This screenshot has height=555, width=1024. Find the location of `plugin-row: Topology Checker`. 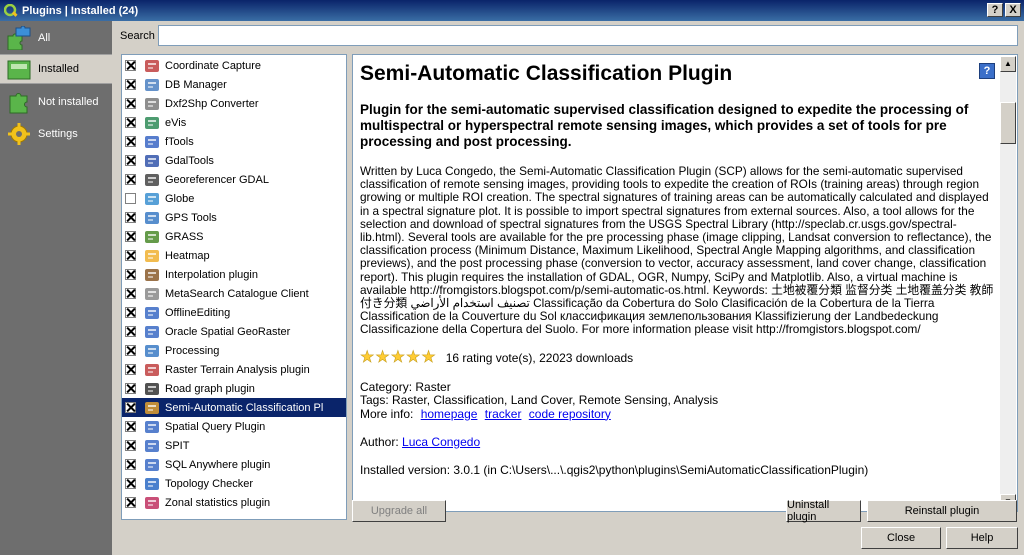

plugin-row: Topology Checker is located at coordinates (234, 483).